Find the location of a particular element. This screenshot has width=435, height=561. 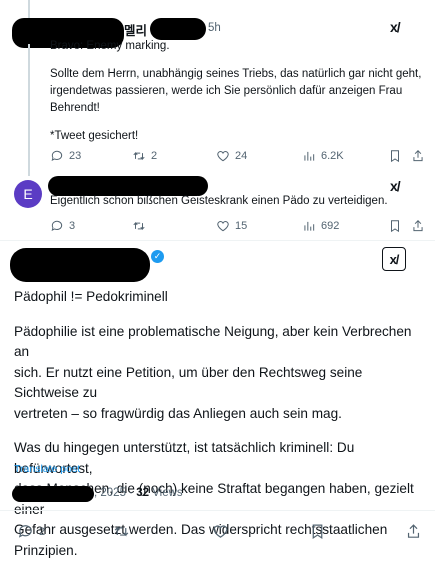

display-name-fragment: 멜리 is located at coordinates (135, 29).